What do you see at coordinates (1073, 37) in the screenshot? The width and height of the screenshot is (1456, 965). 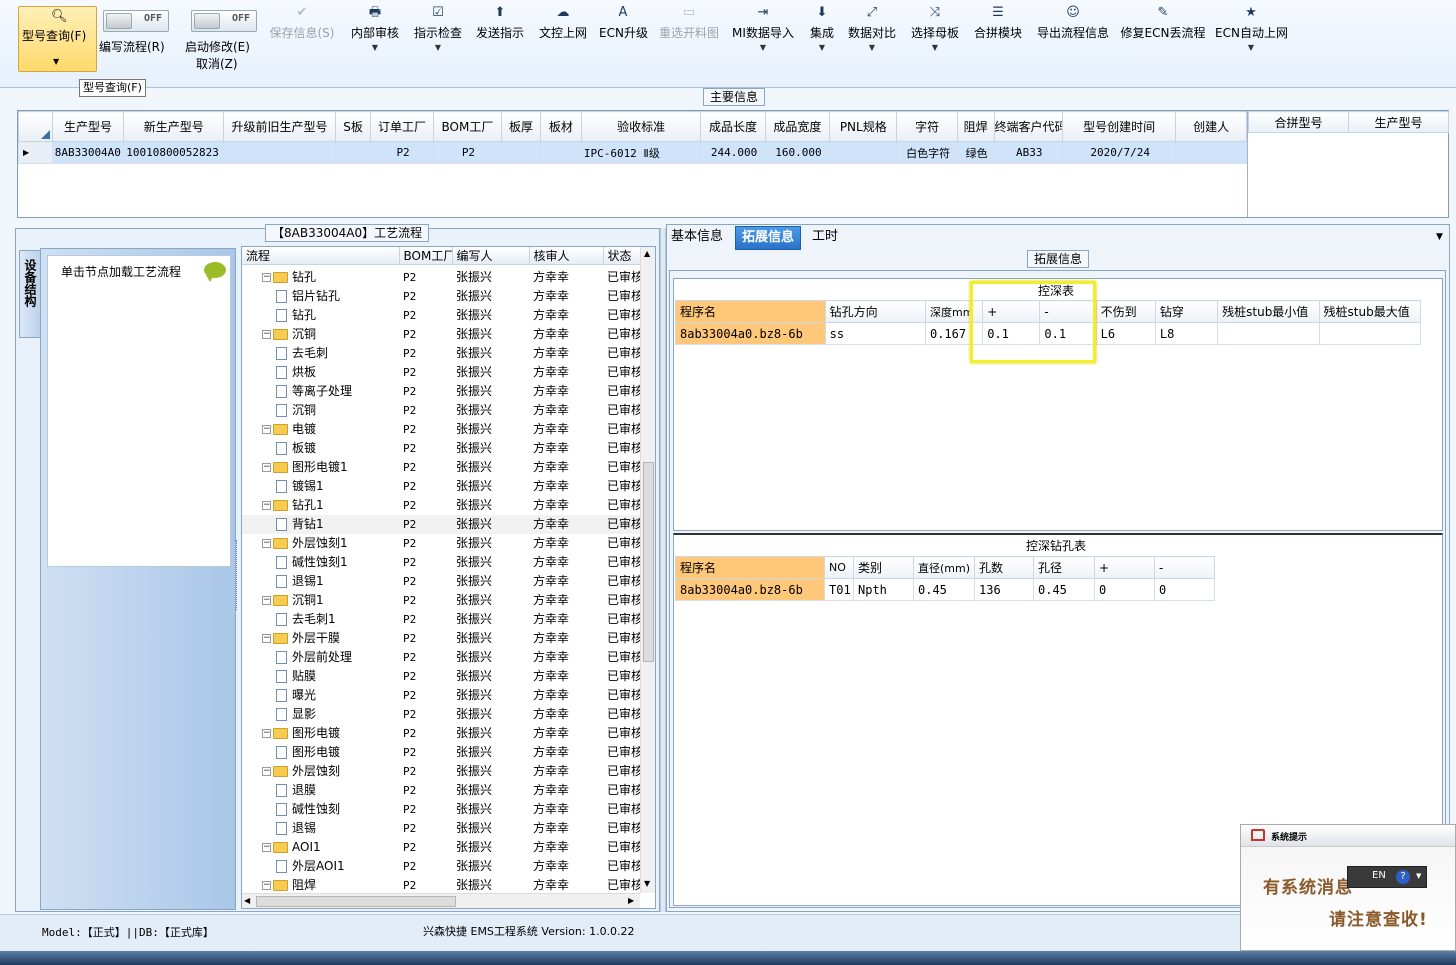 I see `export-flow-info-button: ☺ 导出流程信息` at bounding box center [1073, 37].